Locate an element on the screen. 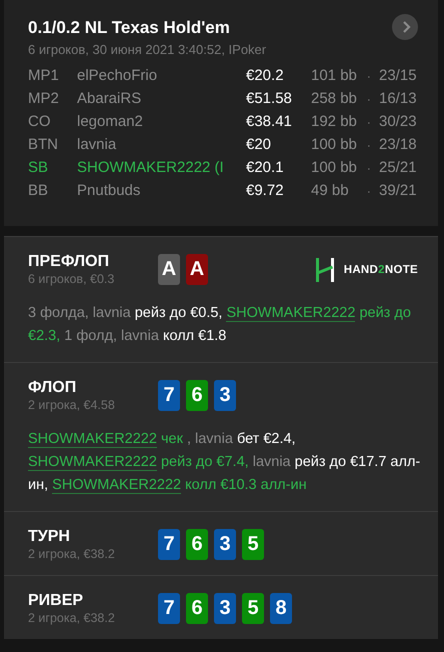 The width and height of the screenshot is (444, 652). street-title: ФЛОП is located at coordinates (53, 388).